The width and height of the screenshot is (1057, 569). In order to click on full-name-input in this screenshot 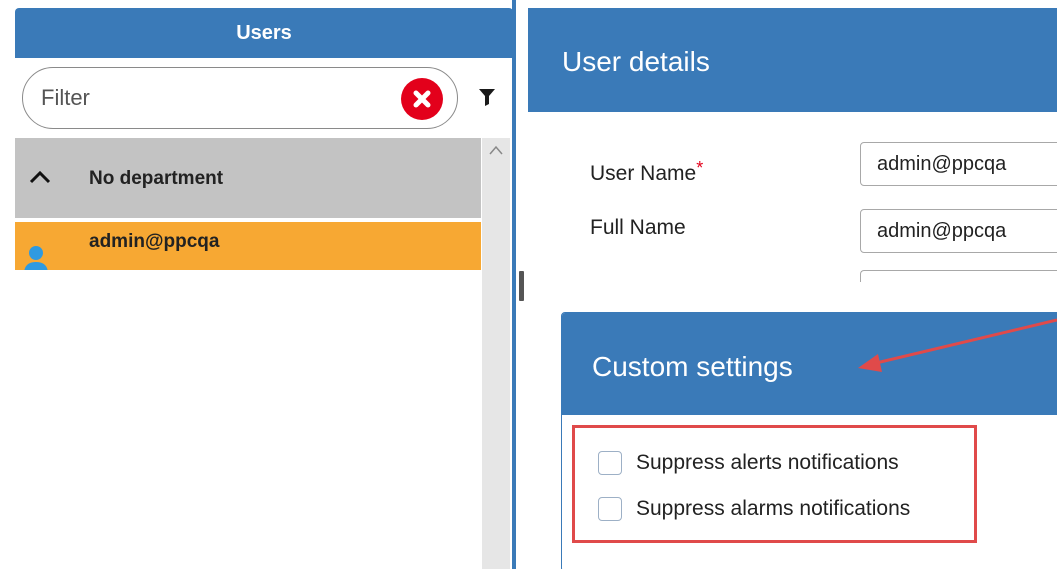, I will do `click(958, 231)`.